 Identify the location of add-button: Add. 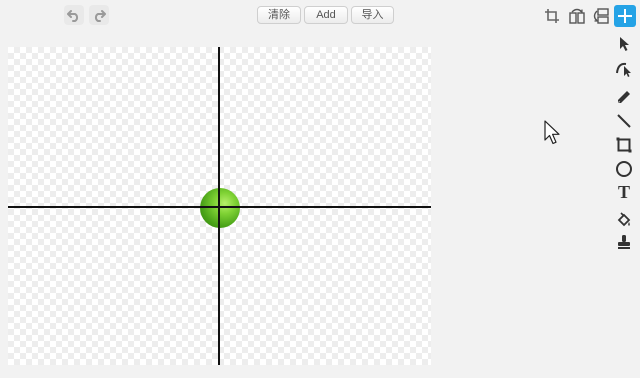
(326, 15).